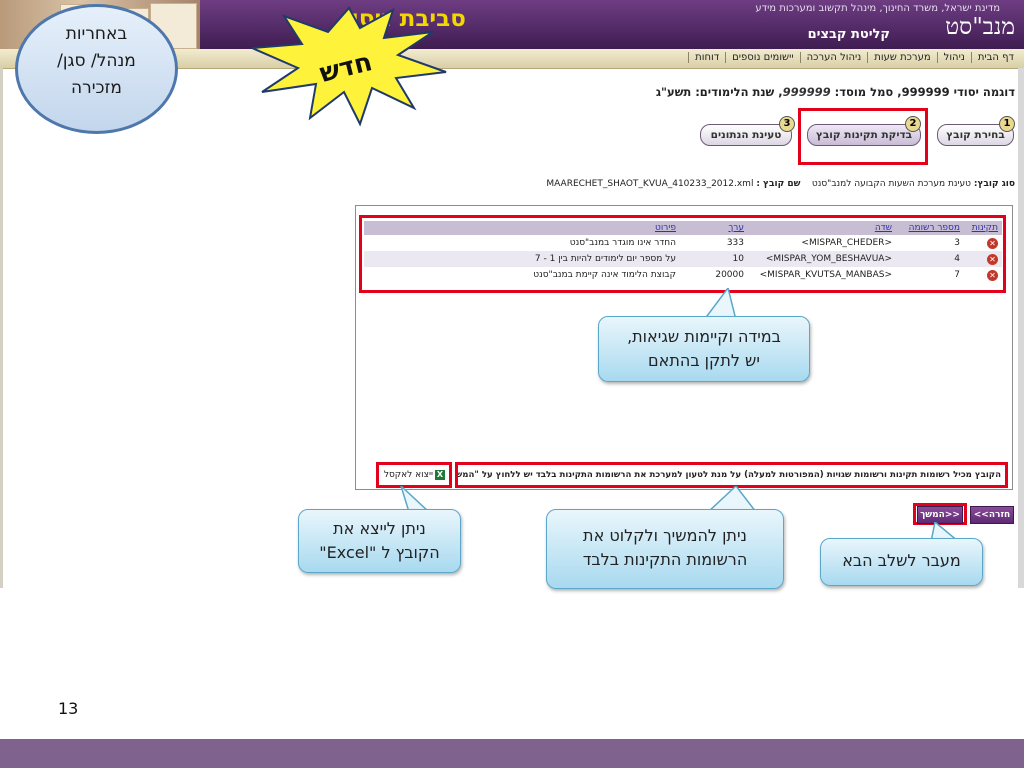 This screenshot has width=1024, height=768. Describe the element at coordinates (408, 475) in the screenshot. I see `export-label: ייצוא לאקסל` at that location.